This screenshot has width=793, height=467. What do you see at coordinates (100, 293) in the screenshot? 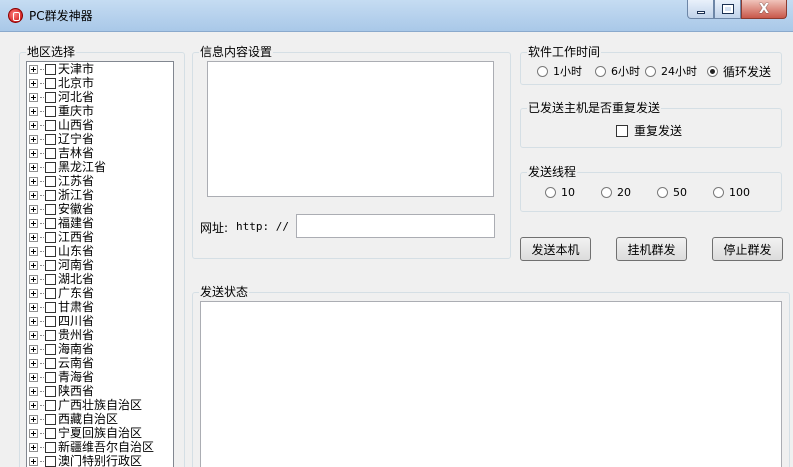
I see `tree-item: 广东省` at bounding box center [100, 293].